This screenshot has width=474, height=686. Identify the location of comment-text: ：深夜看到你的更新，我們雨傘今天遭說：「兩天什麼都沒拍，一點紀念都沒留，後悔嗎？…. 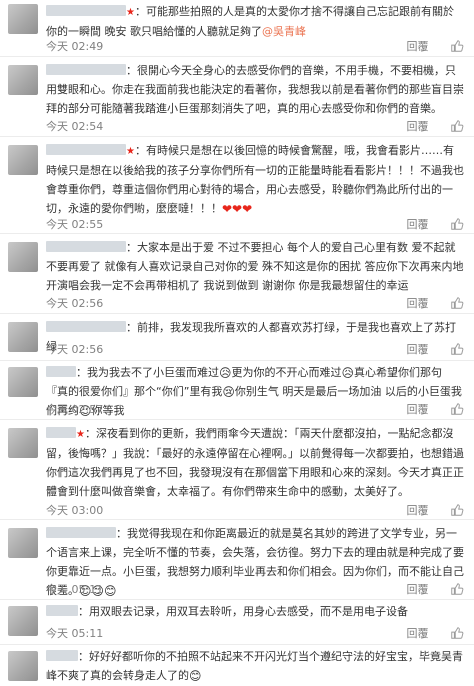
(255, 462).